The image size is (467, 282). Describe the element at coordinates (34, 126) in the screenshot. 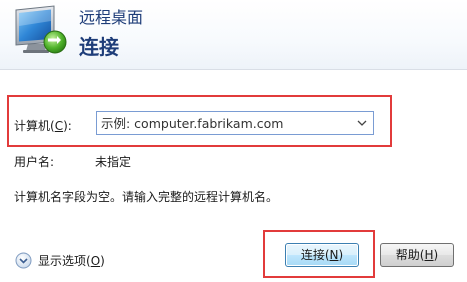

I see `computer-label-text: 计算机(` at that location.